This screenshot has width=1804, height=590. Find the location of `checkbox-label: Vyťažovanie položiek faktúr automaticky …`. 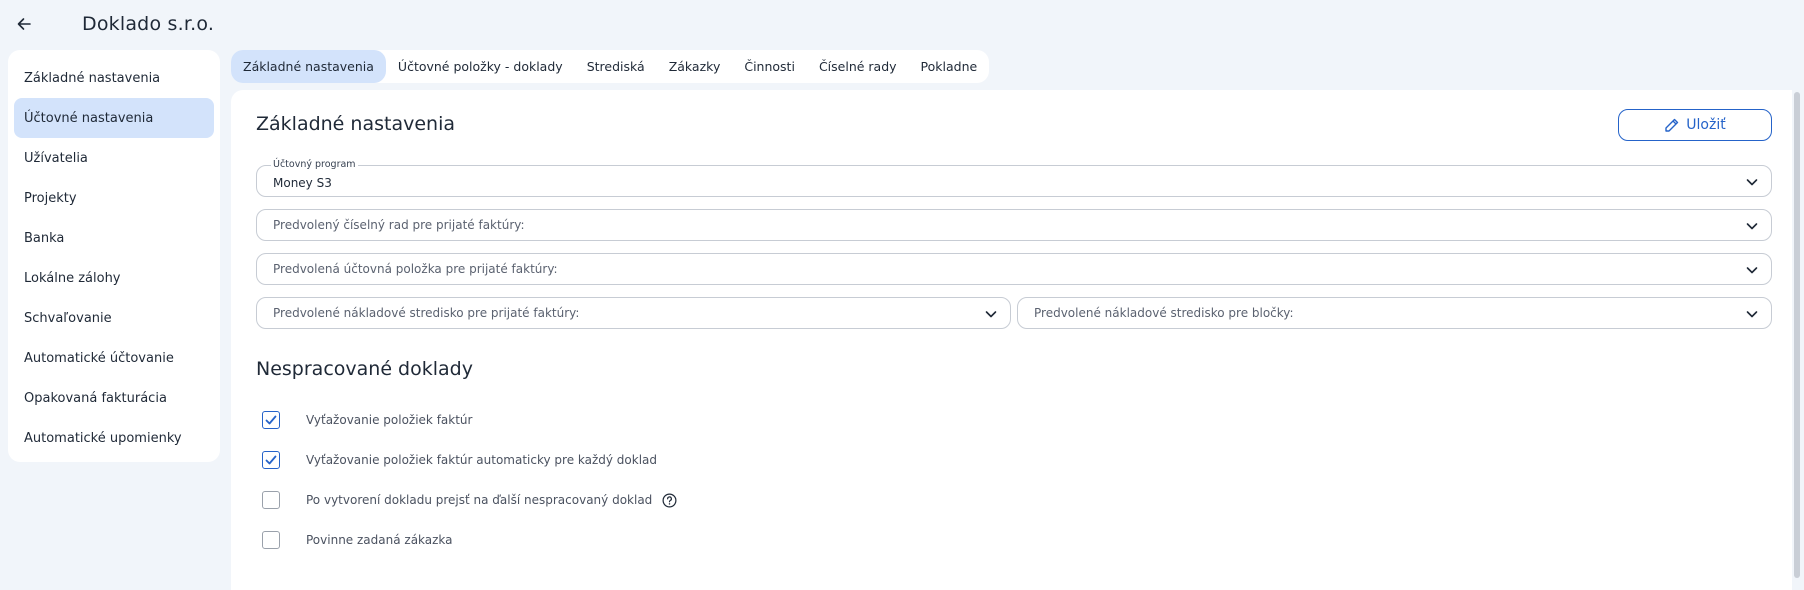

checkbox-label: Vyťažovanie položiek faktúr automaticky … is located at coordinates (482, 460).